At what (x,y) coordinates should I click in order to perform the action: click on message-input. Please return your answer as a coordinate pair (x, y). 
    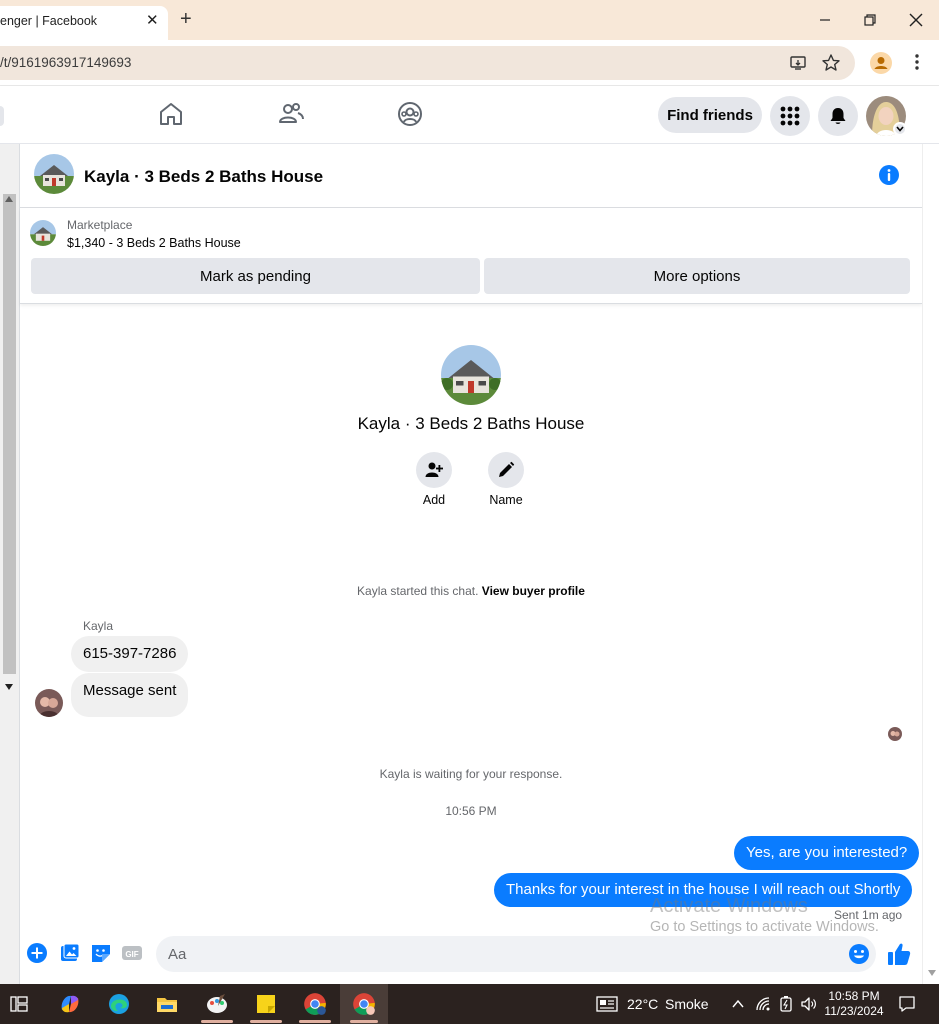
    Looking at the image, I should click on (516, 954).